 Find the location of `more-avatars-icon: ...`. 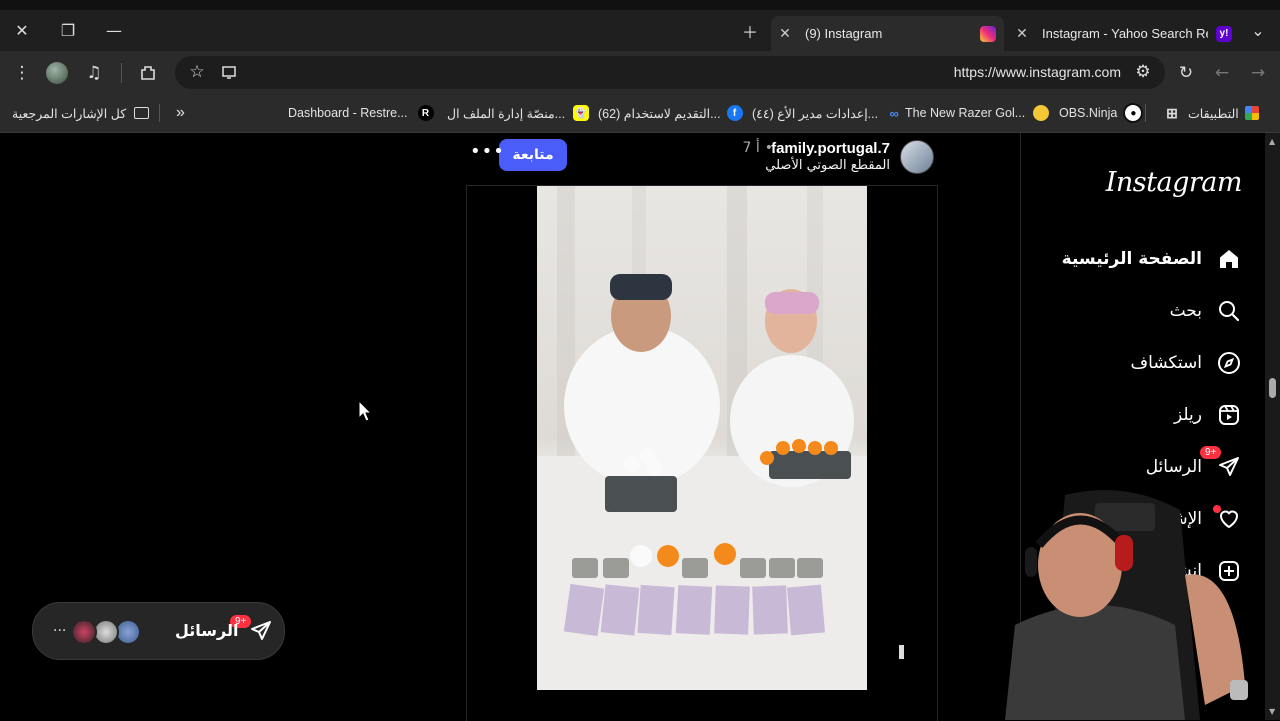

more-avatars-icon: ... is located at coordinates (60, 627).